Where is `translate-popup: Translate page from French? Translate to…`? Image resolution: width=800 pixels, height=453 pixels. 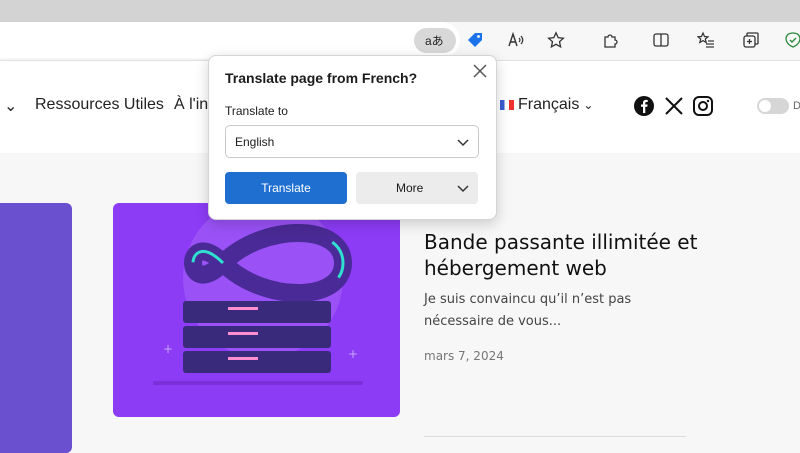 translate-popup: Translate page from French? Translate to… is located at coordinates (352, 137).